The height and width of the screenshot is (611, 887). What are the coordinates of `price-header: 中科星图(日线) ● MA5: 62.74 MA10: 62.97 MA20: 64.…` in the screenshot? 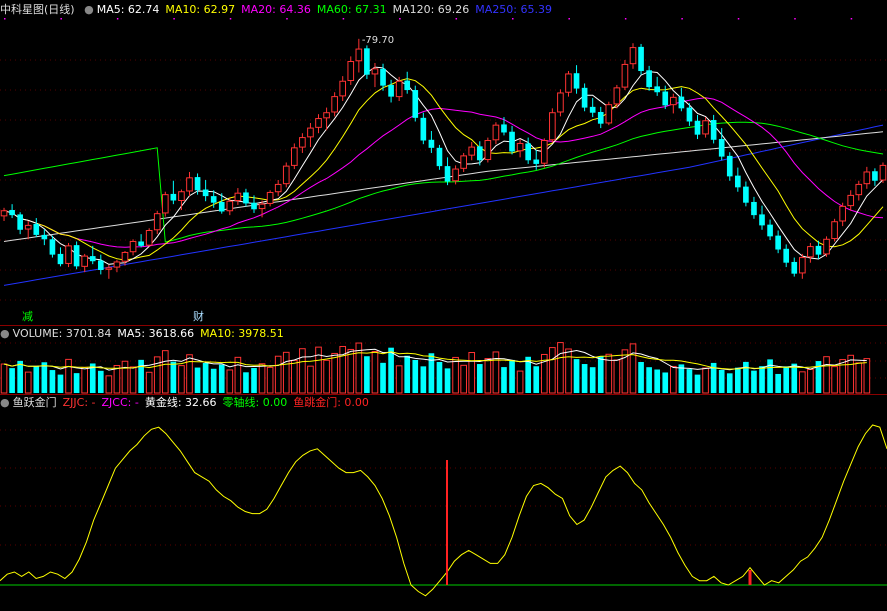 It's located at (282, 10).